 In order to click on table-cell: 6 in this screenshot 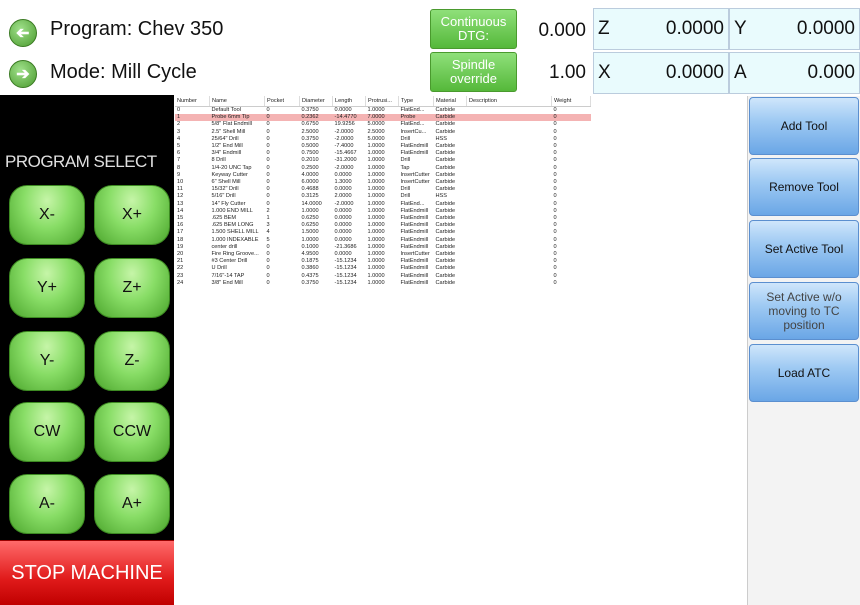, I will do `click(179, 153)`.